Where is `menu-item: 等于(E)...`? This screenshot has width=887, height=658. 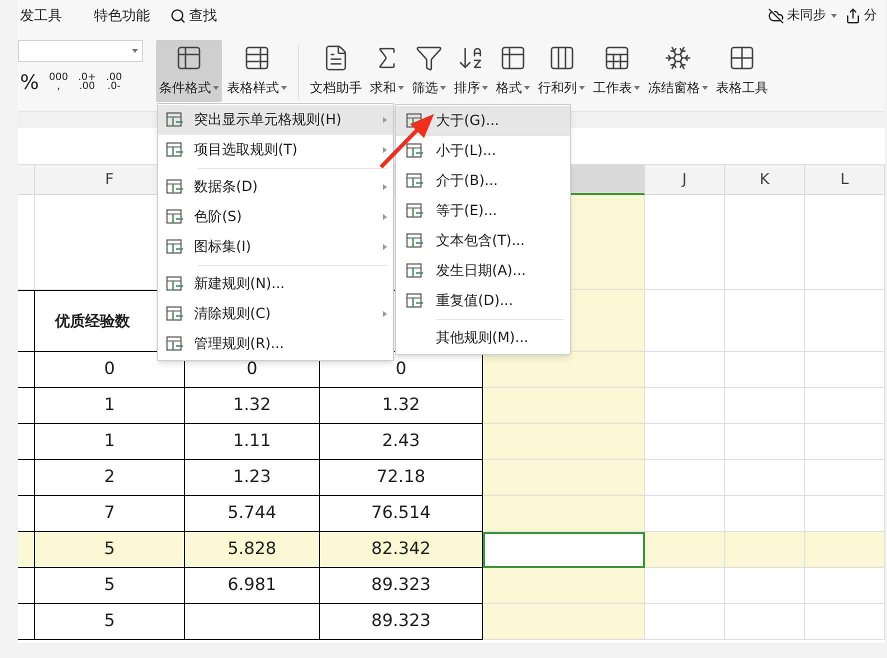
menu-item: 等于(E)... is located at coordinates (483, 211).